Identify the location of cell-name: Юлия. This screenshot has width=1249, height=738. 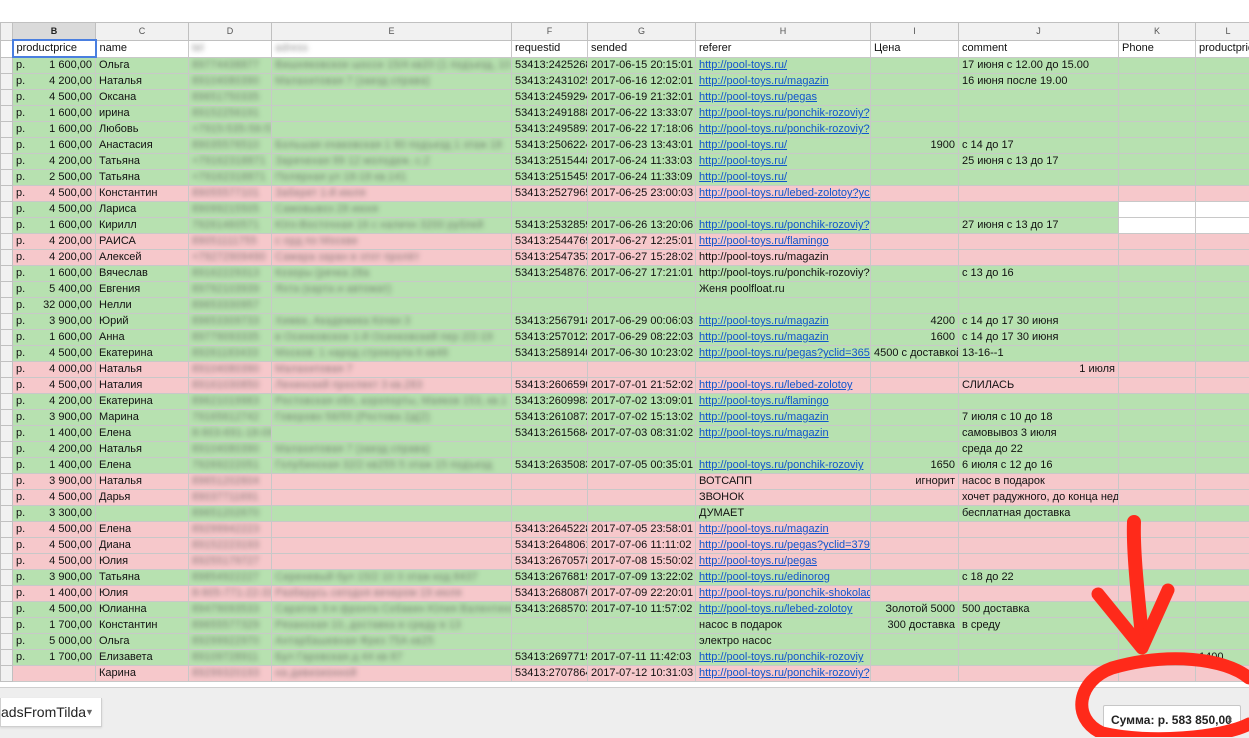
(142, 594).